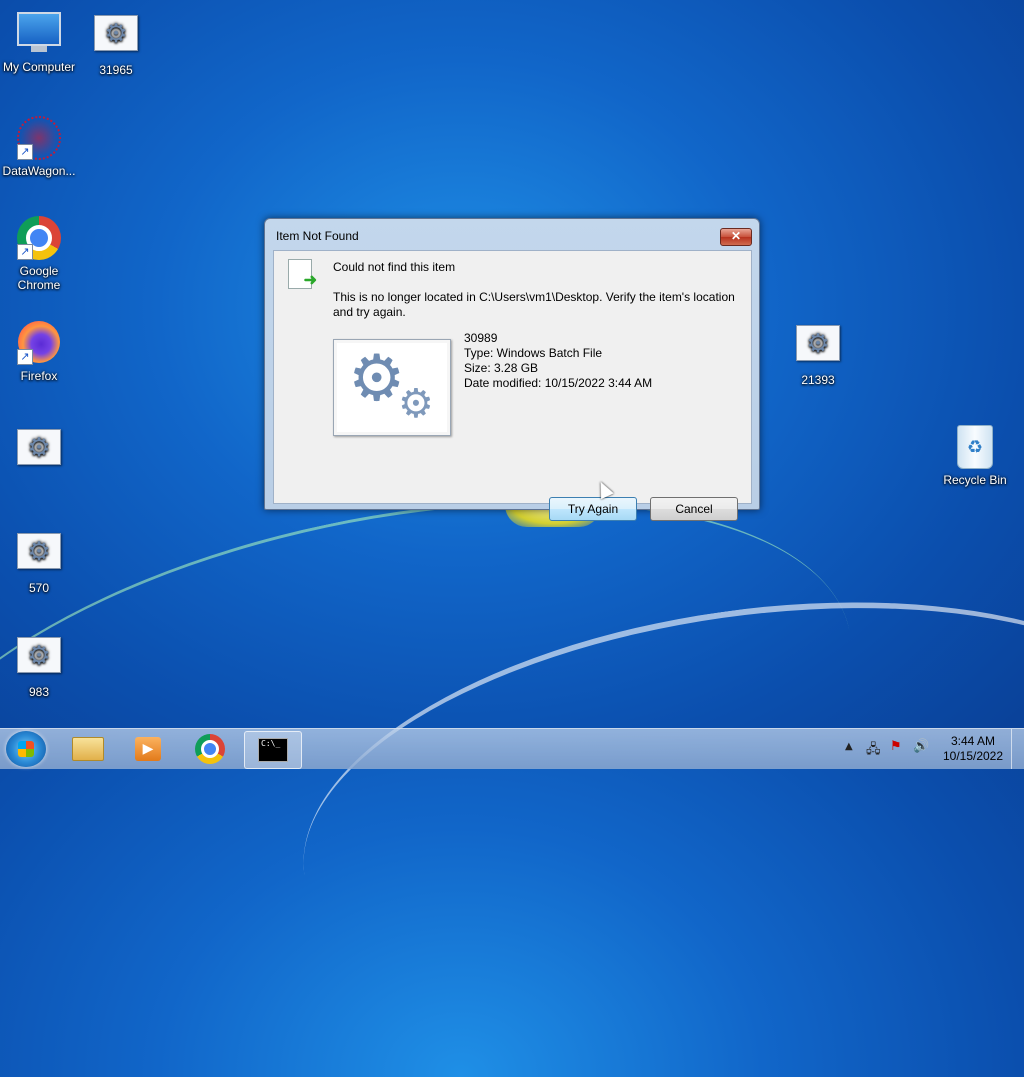  I want to click on desktop-icon-570: ⚙ 570, so click(39, 561).